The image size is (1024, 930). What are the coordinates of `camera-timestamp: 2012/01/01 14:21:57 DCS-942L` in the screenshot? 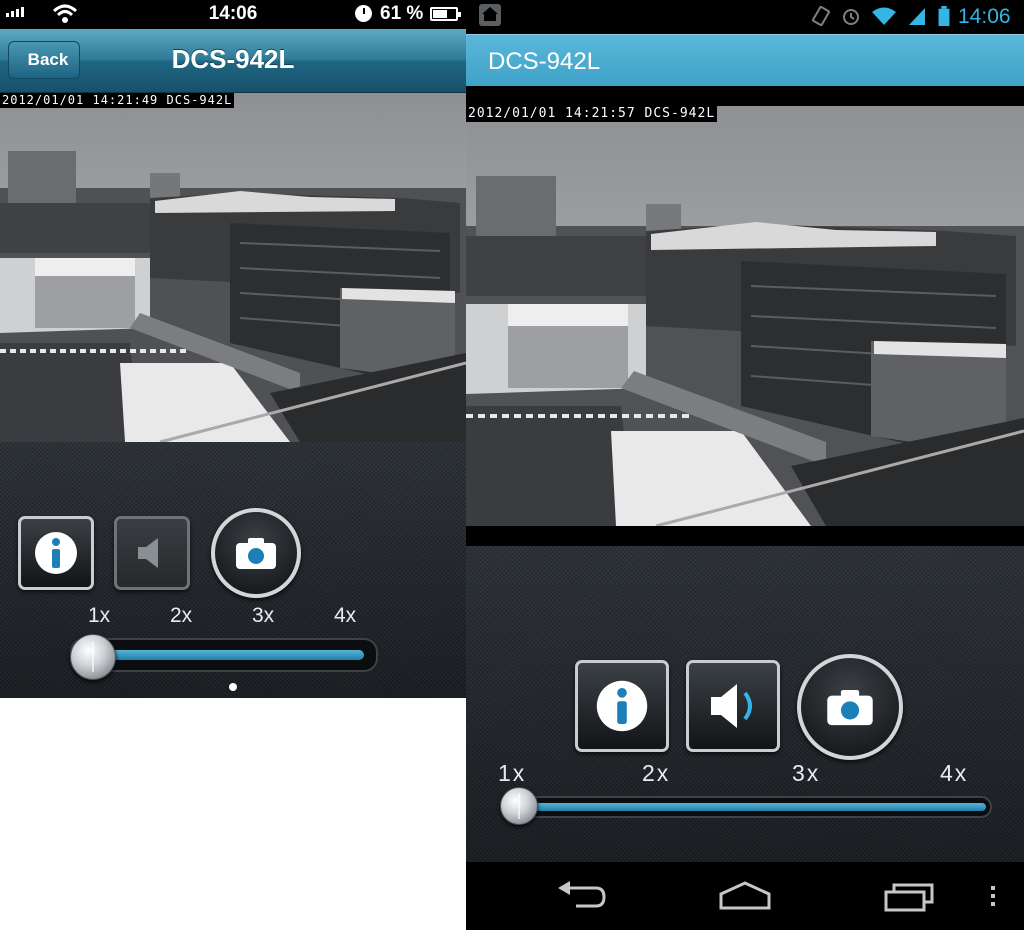 It's located at (592, 114).